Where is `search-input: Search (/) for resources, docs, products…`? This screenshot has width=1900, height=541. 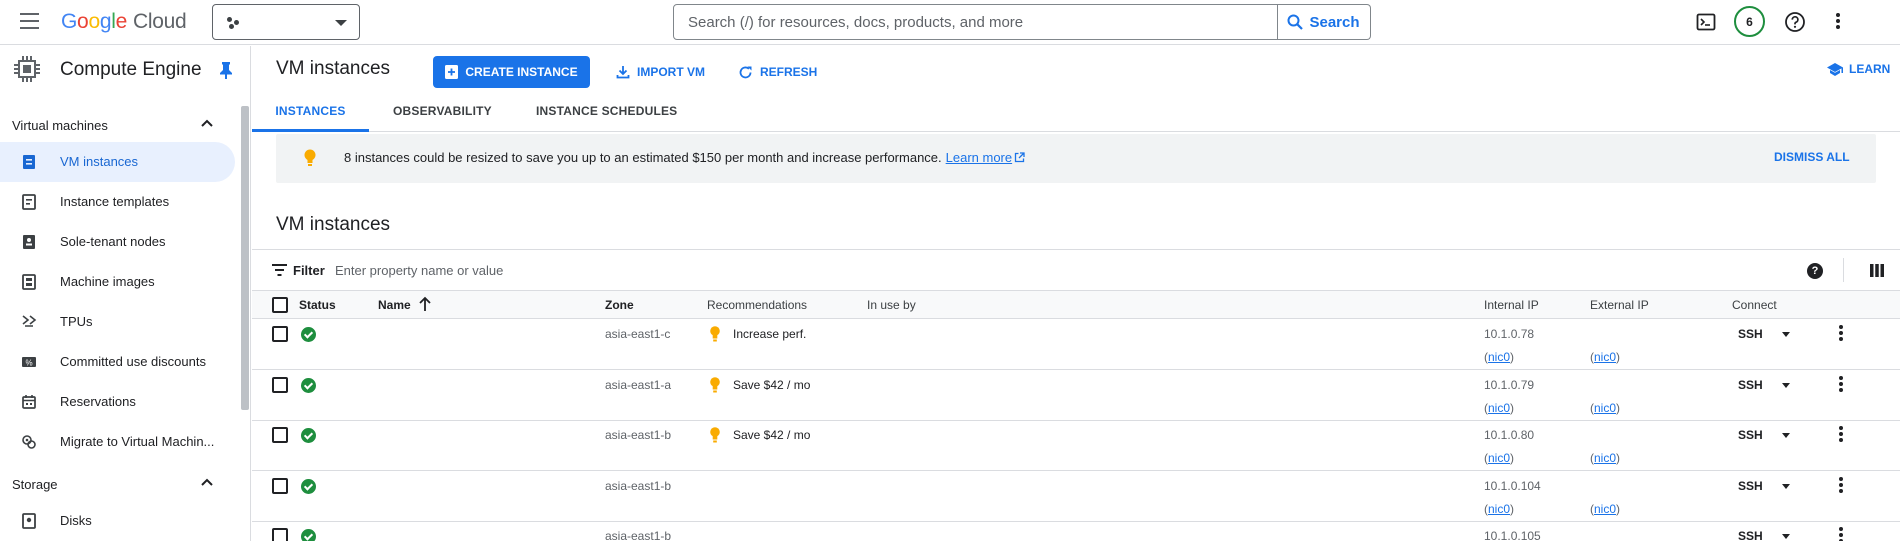
search-input: Search (/) for resources, docs, products… is located at coordinates (975, 22).